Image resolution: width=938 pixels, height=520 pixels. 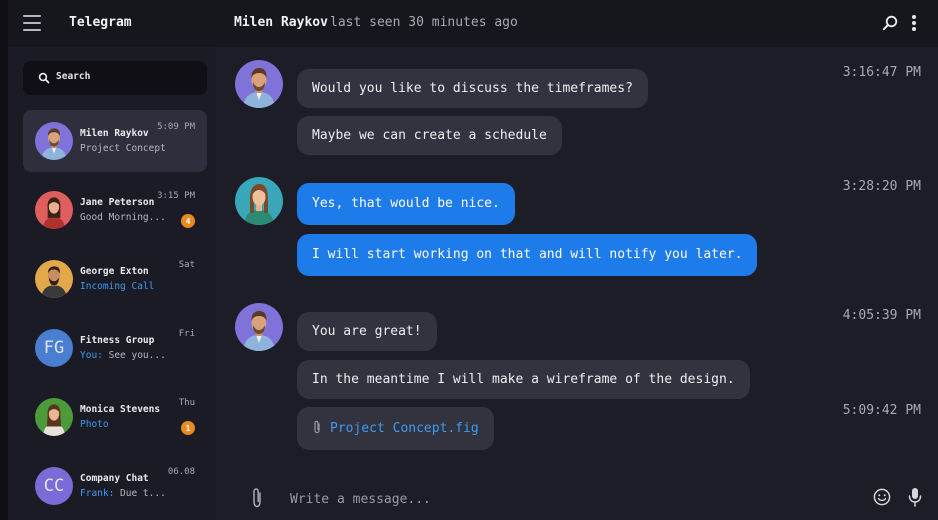 What do you see at coordinates (914, 23) in the screenshot?
I see `more-options-icon` at bounding box center [914, 23].